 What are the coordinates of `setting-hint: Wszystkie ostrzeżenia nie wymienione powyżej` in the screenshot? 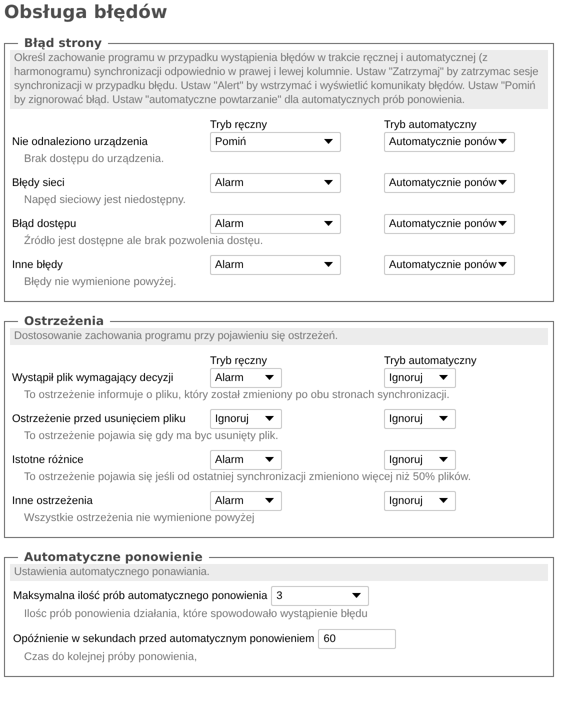 It's located at (139, 518).